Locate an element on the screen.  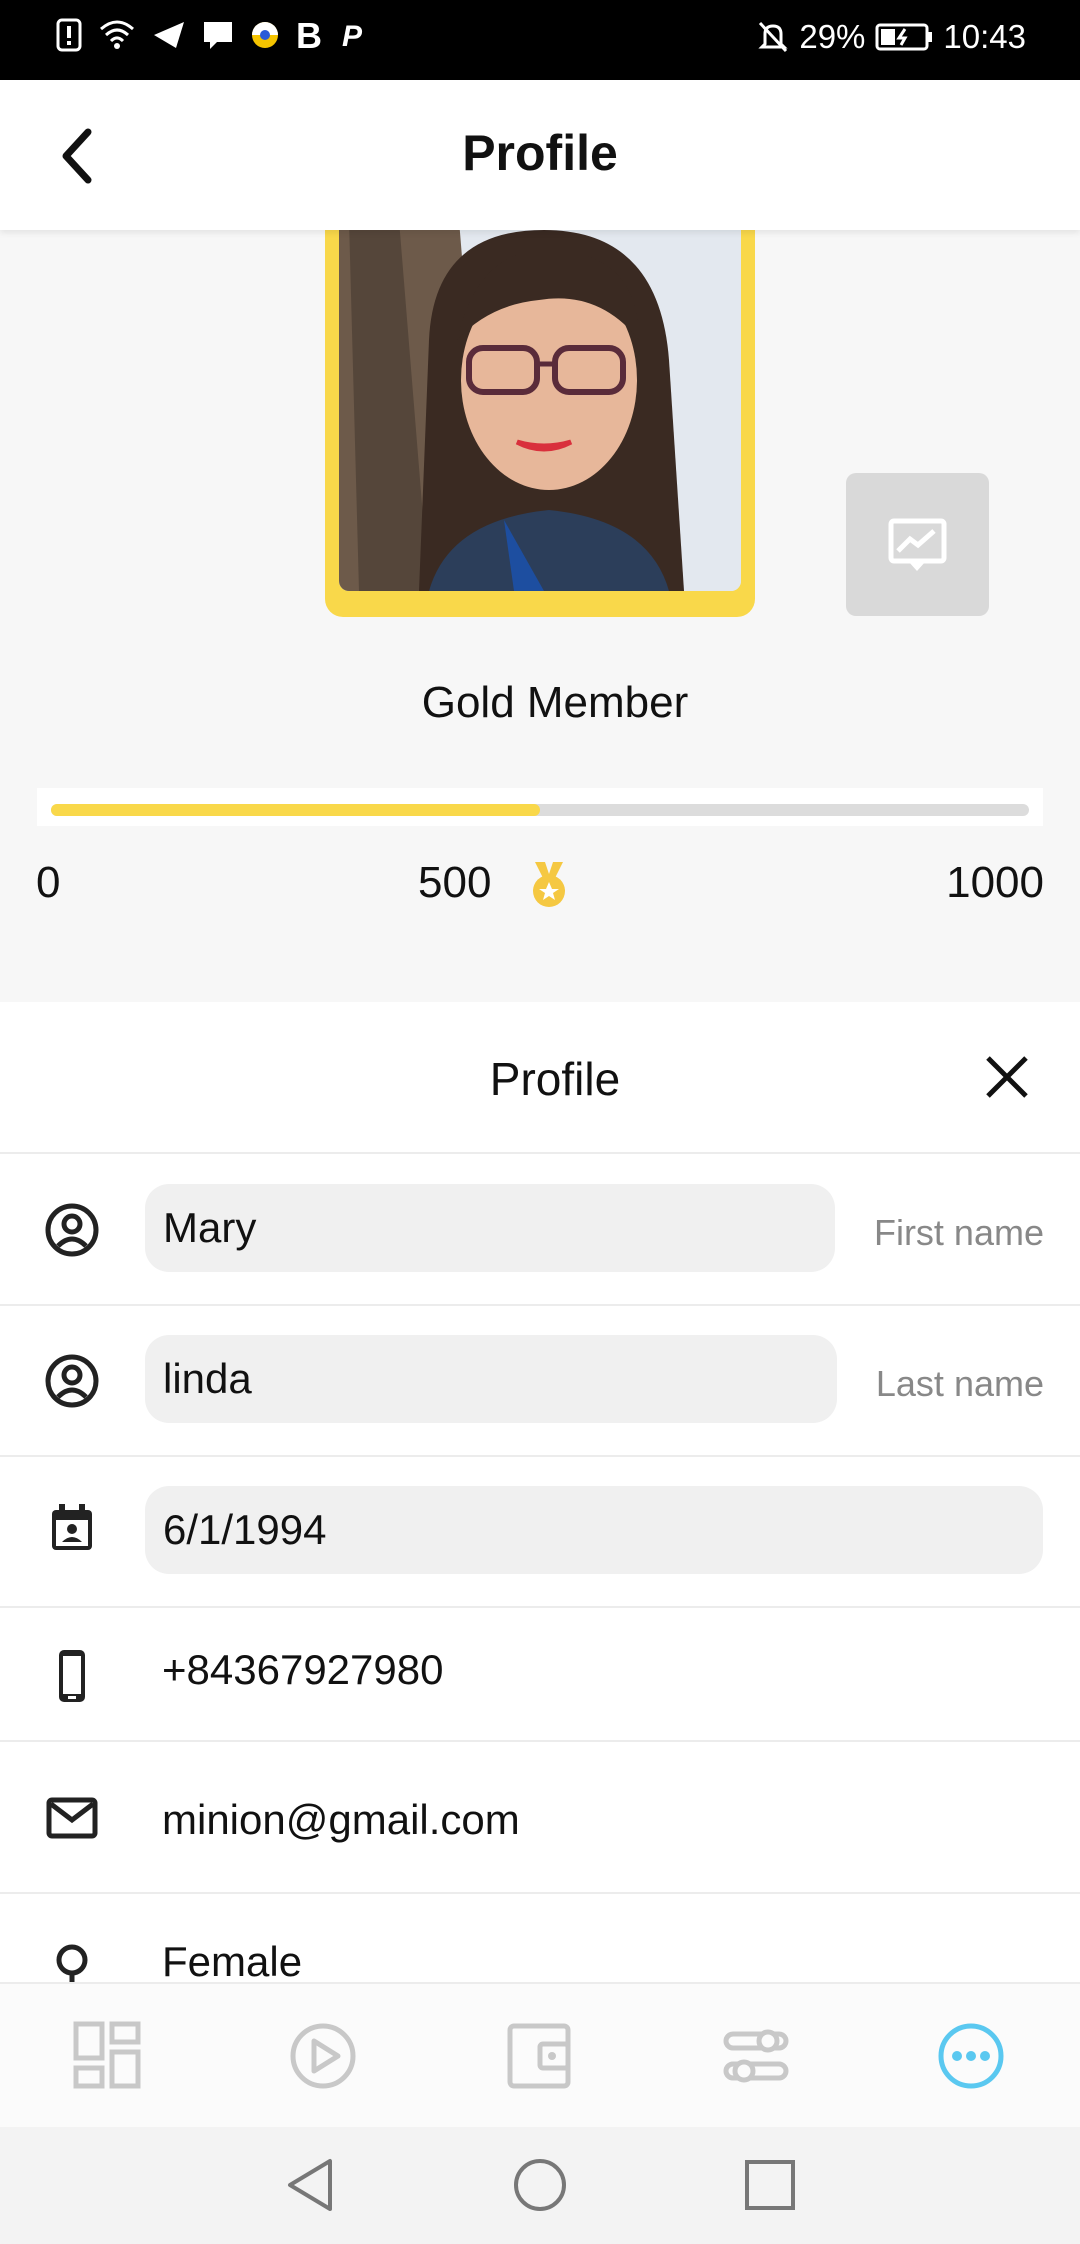
dashboard-icon is located at coordinates (108, 2056).